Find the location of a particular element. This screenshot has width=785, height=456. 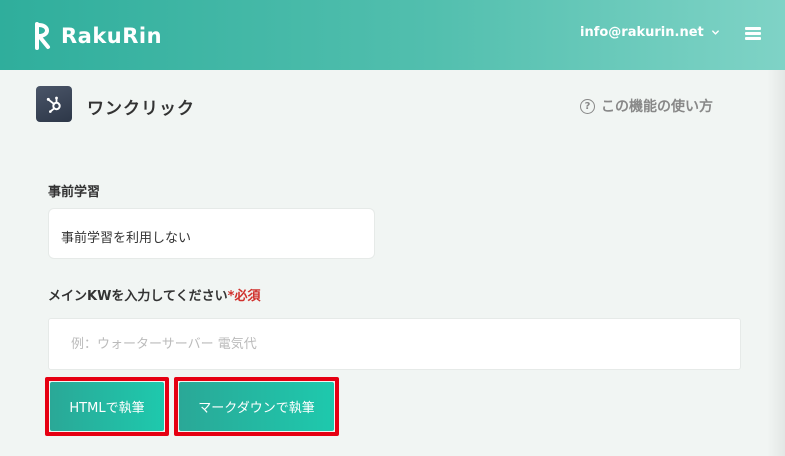

main-kw-input is located at coordinates (394, 344).